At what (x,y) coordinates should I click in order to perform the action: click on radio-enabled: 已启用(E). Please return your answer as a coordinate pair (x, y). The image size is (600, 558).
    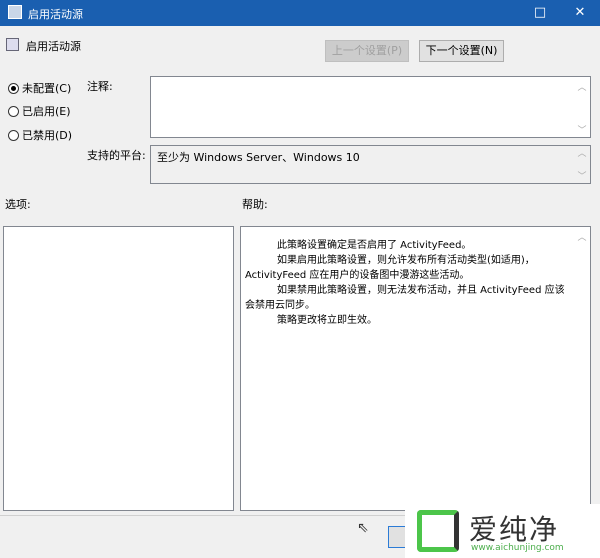
    Looking at the image, I should click on (39, 111).